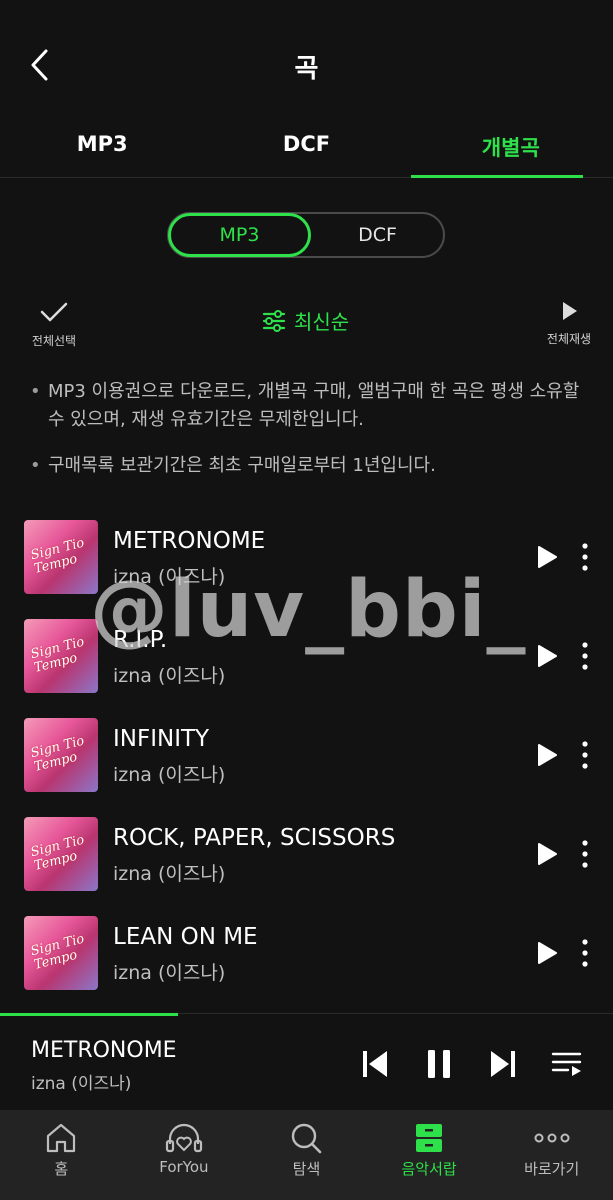 This screenshot has width=613, height=1200. What do you see at coordinates (429, 1138) in the screenshot?
I see `drawer-icon` at bounding box center [429, 1138].